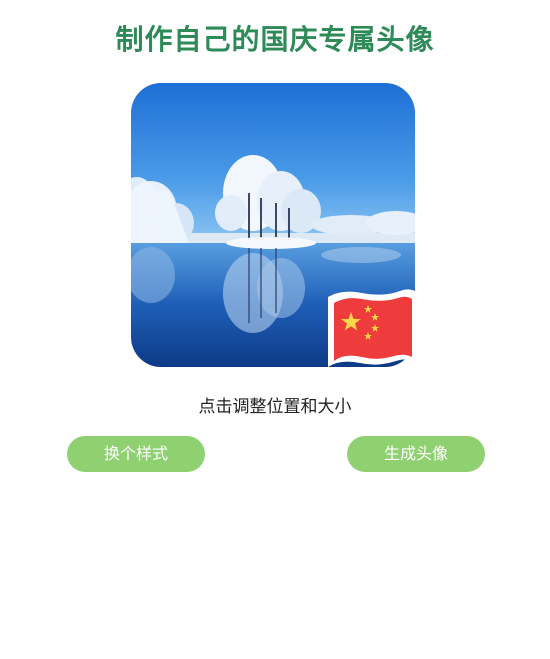 Image resolution: width=550 pixels, height=659 pixels. Describe the element at coordinates (275, 407) in the screenshot. I see `adjust-hint-text: 点击调整位置和大小` at that location.